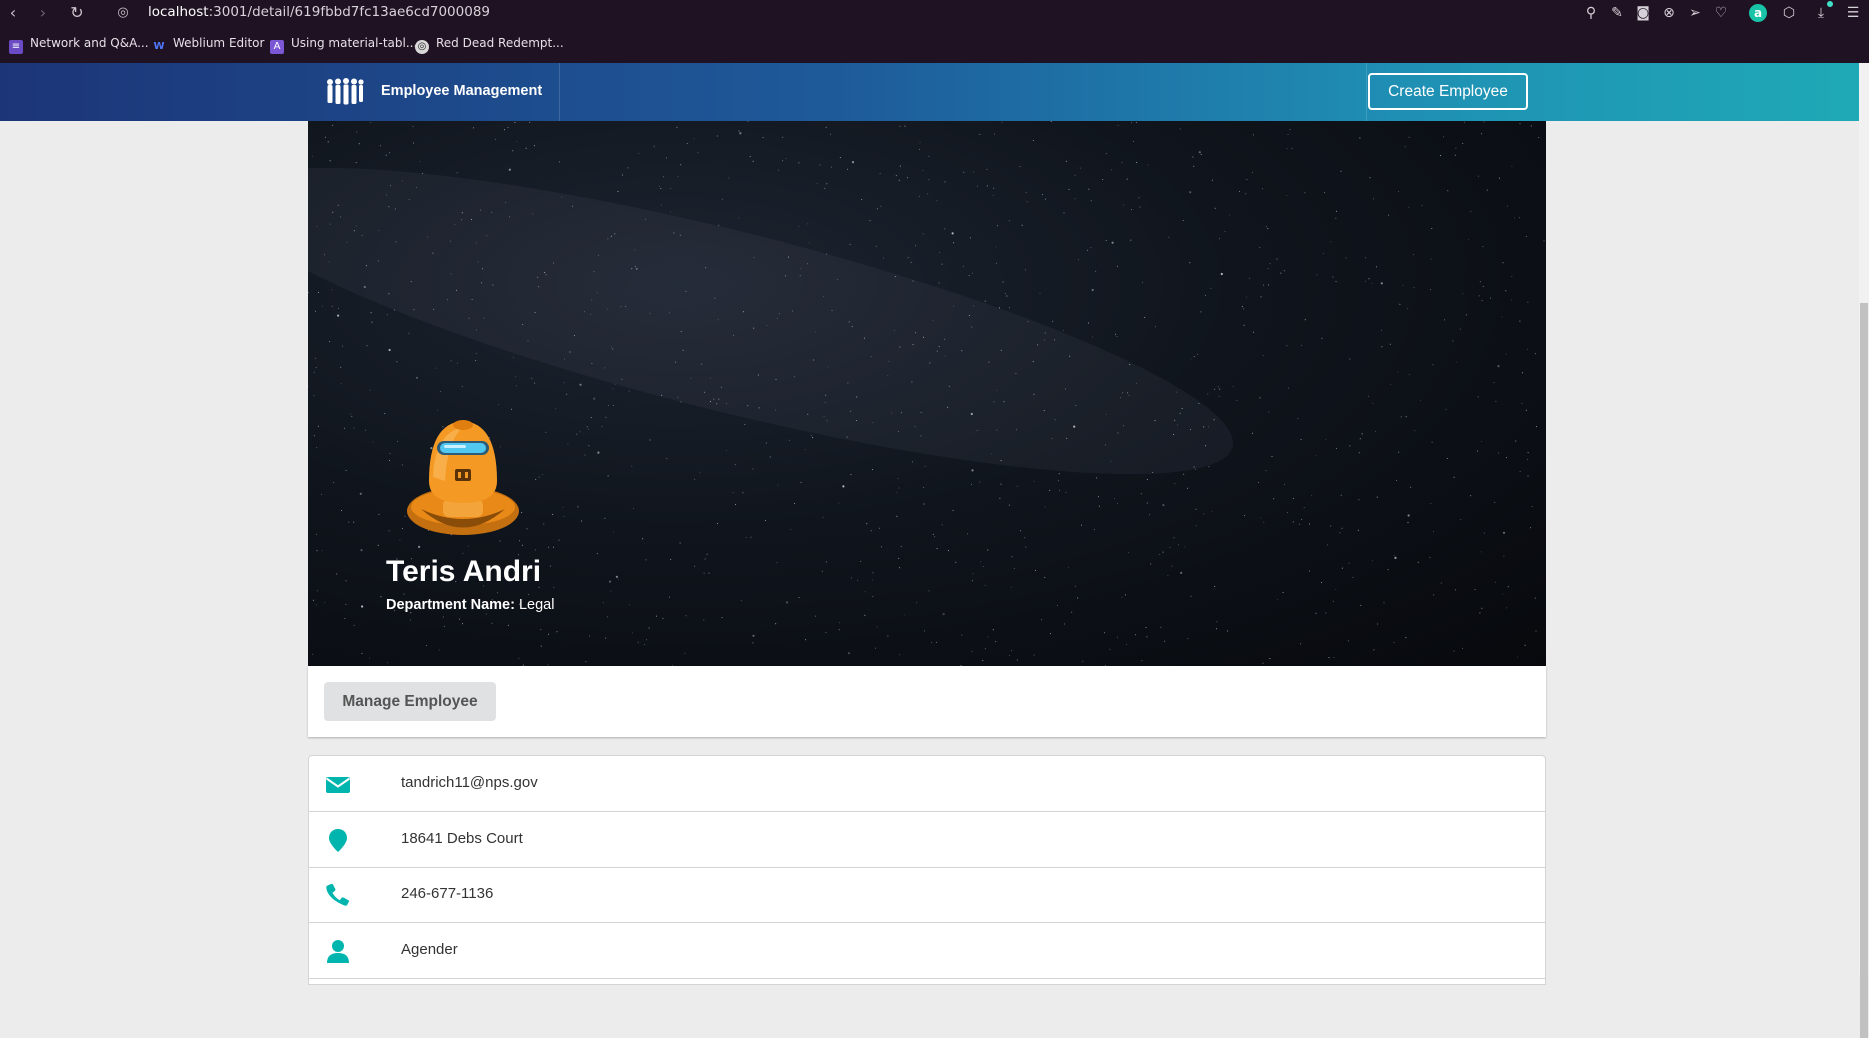 The image size is (1869, 1038). Describe the element at coordinates (461, 91) in the screenshot. I see `brand-title: Employee Management` at that location.